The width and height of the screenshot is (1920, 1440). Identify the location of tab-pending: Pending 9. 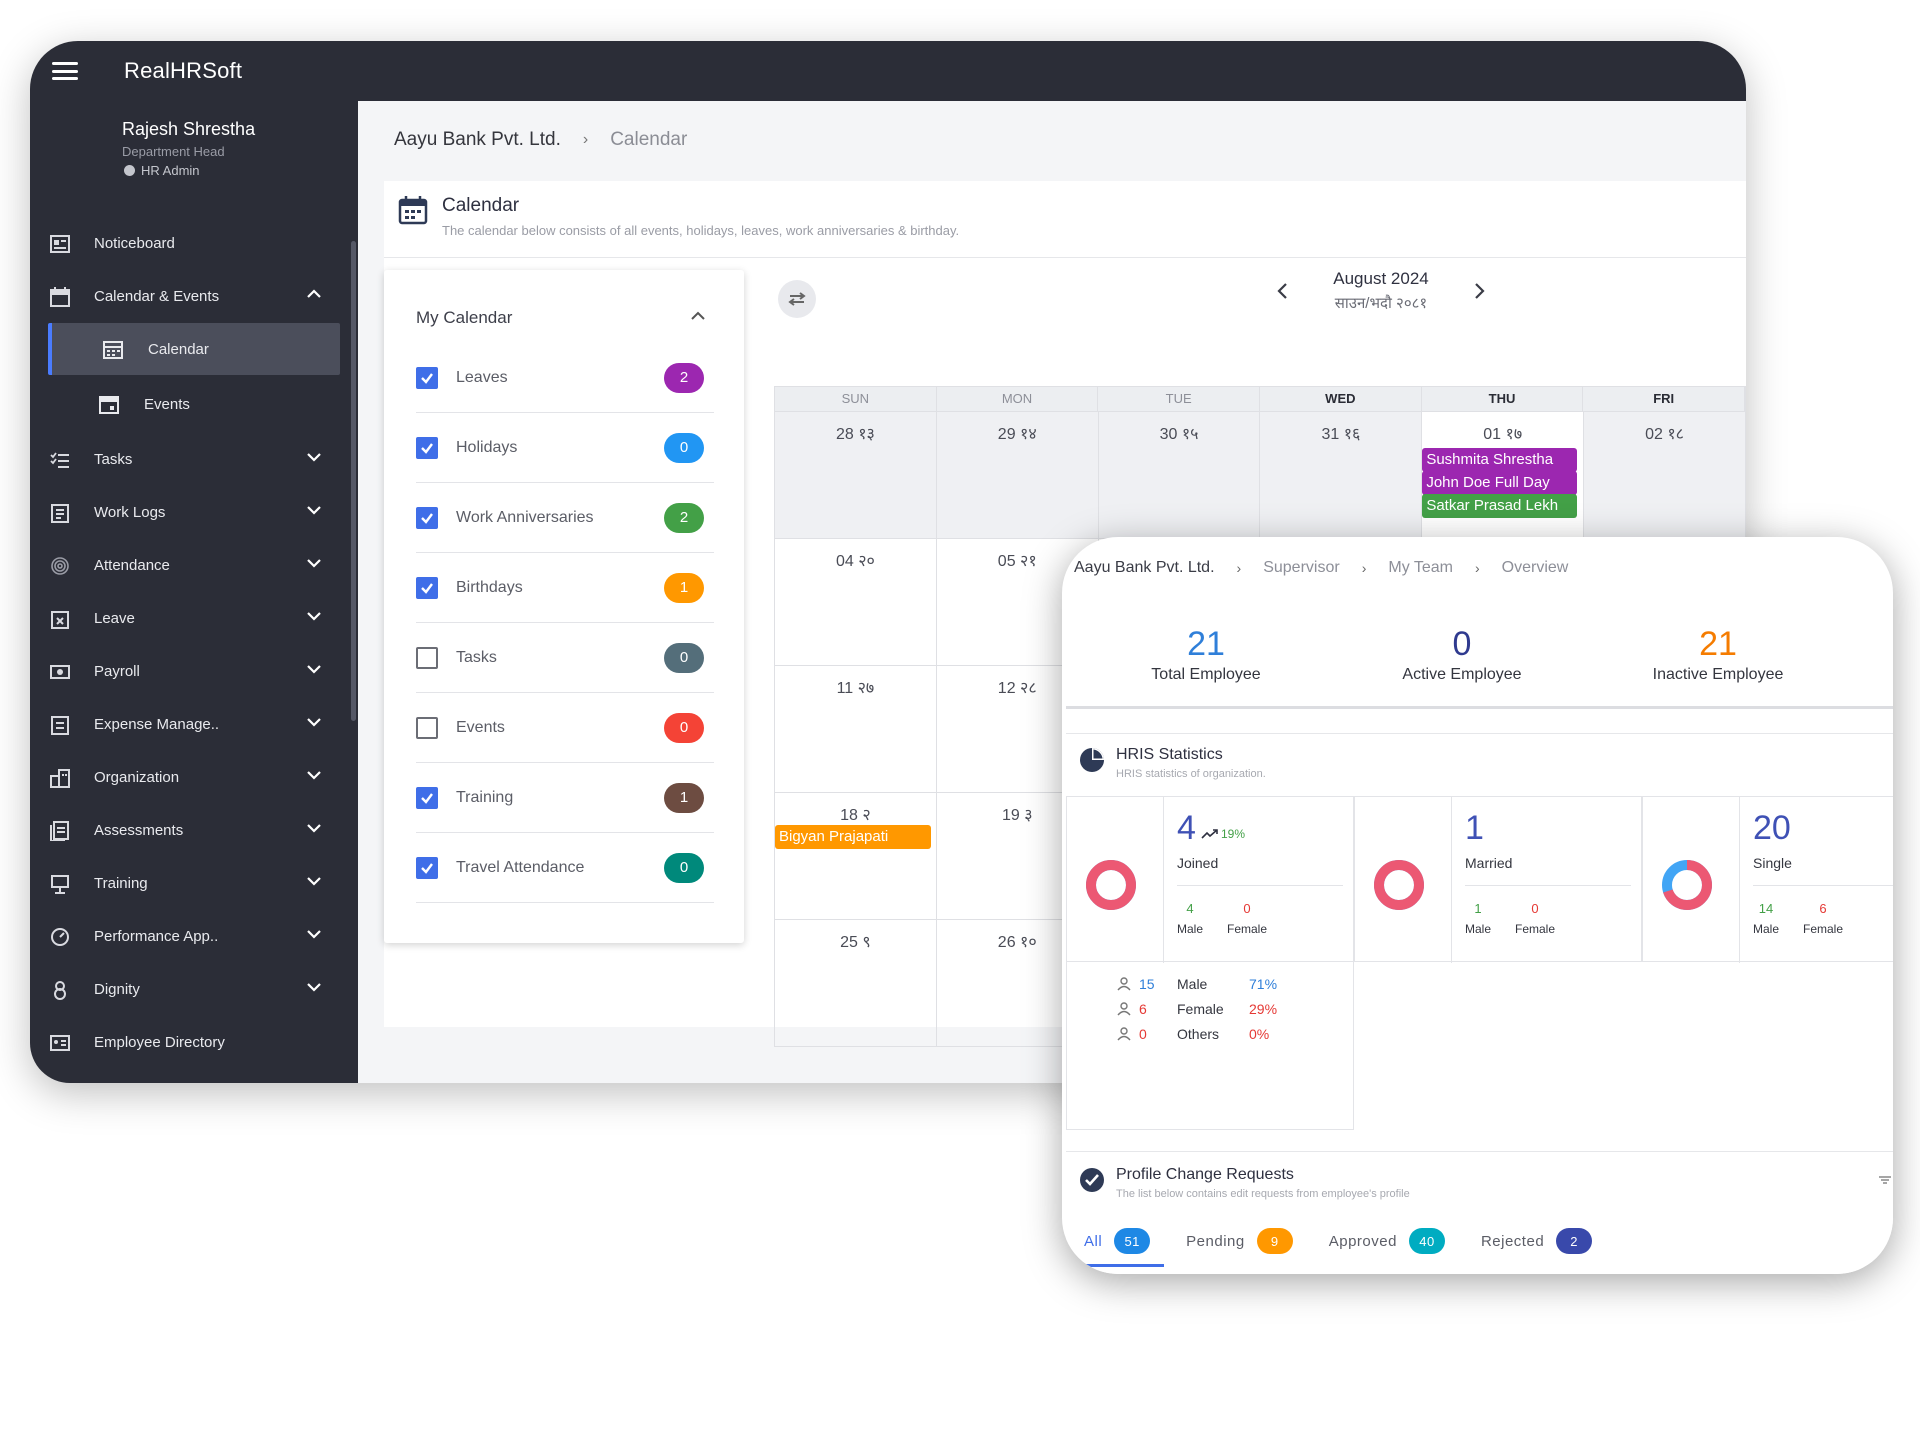
(1239, 1241).